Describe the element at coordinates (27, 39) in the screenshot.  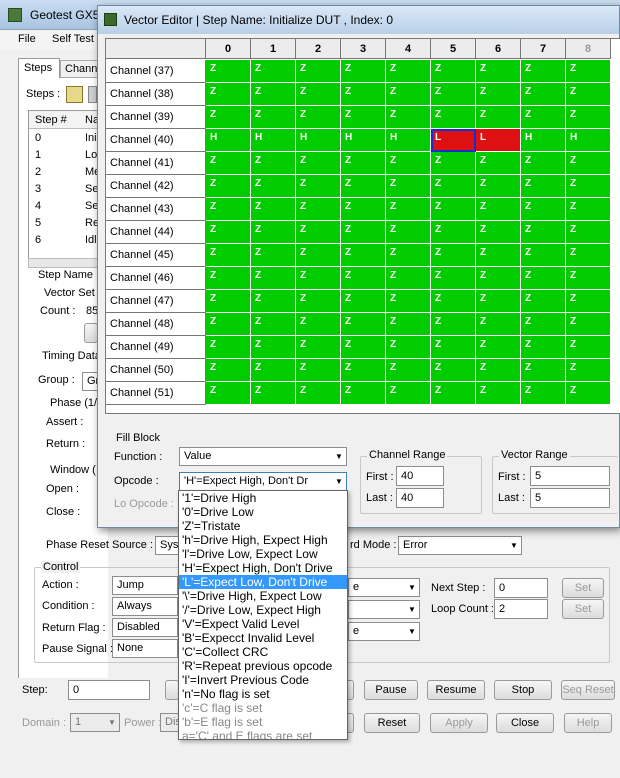
I see `menu-file: File` at that location.